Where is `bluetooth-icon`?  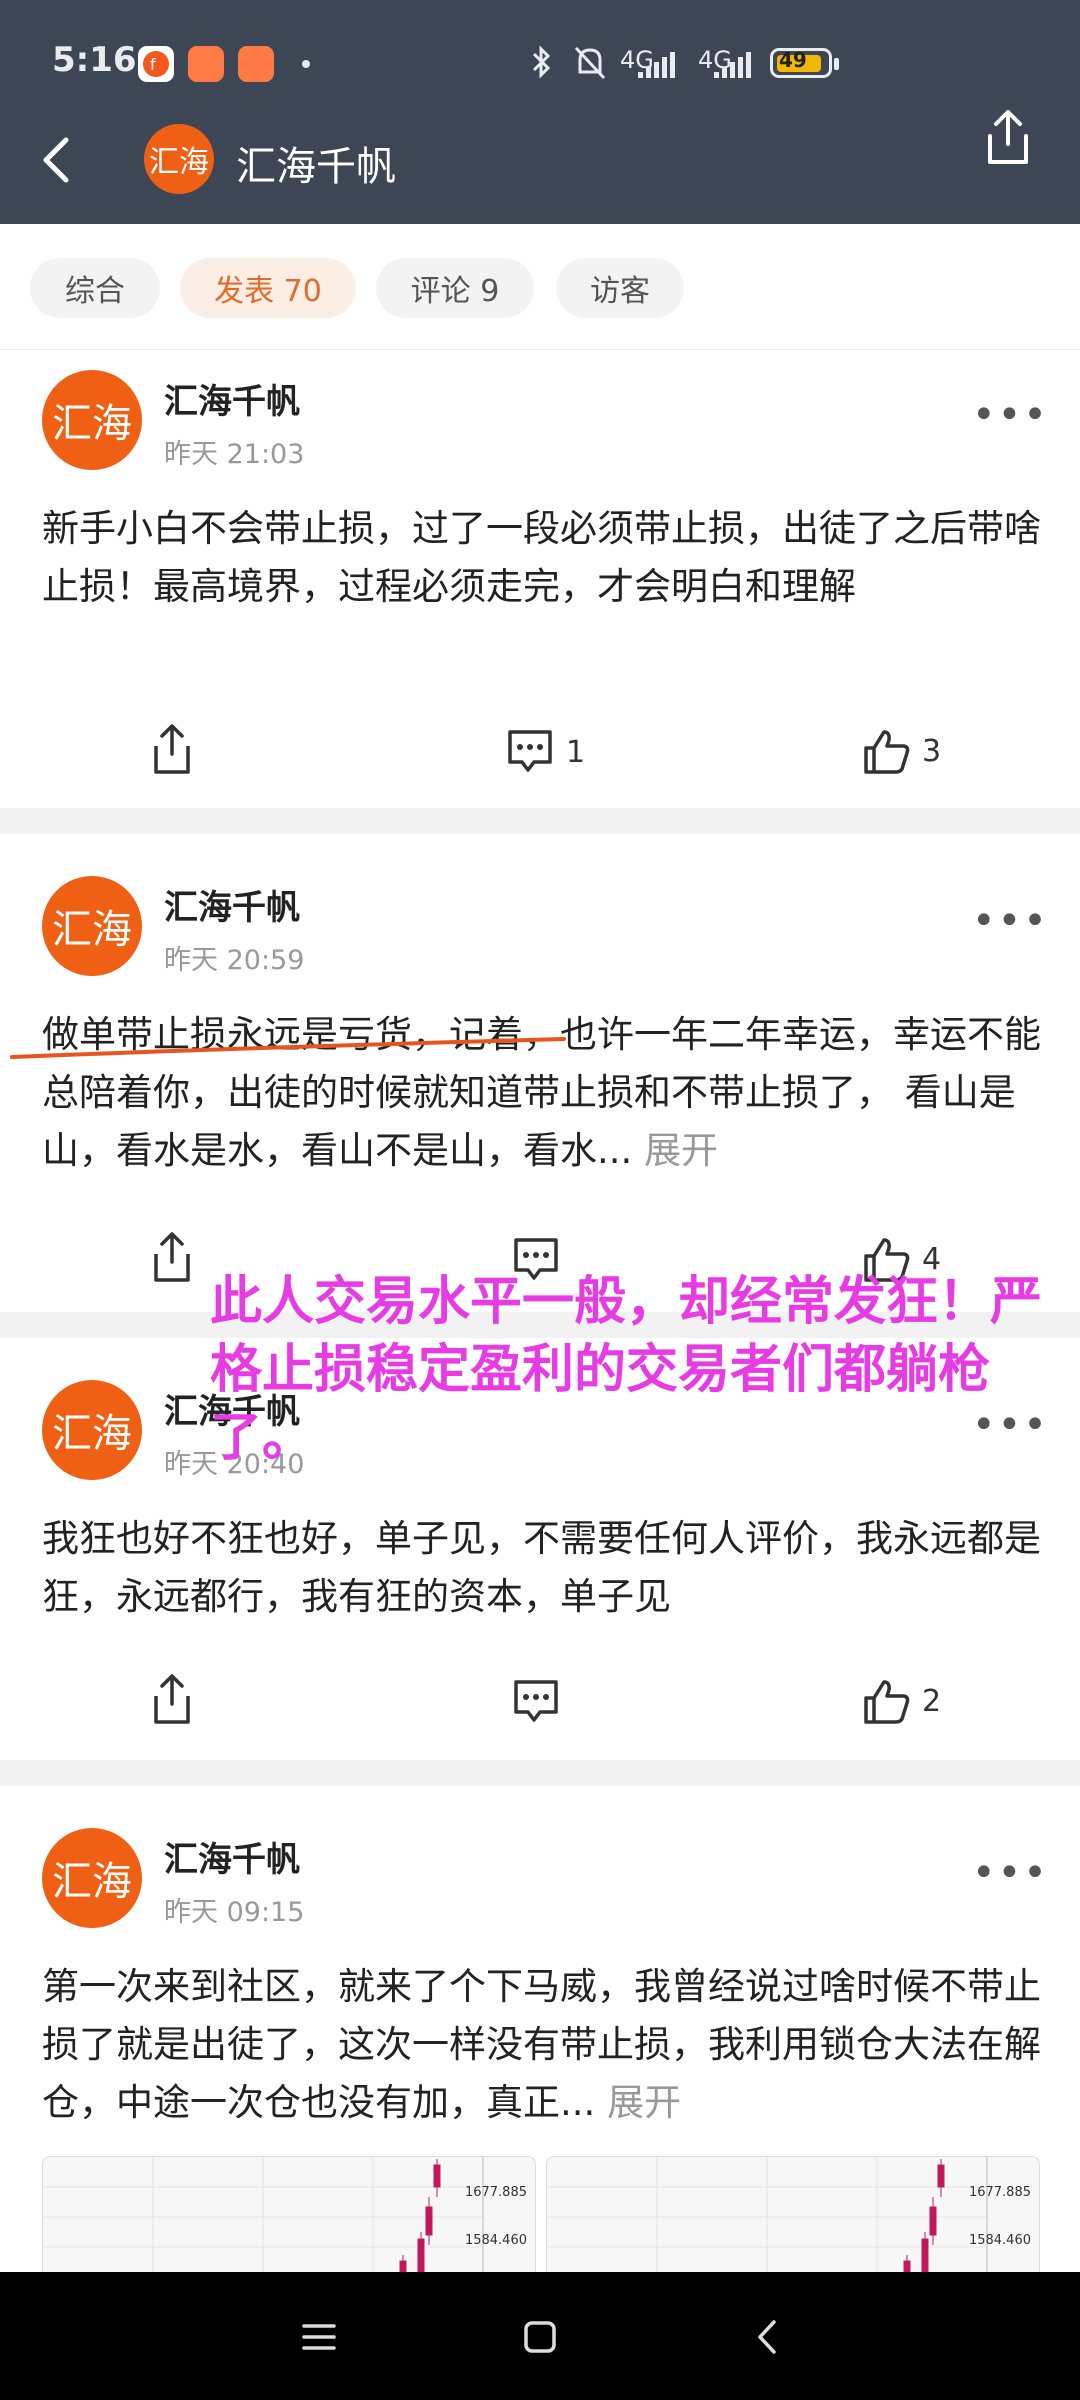 bluetooth-icon is located at coordinates (541, 62).